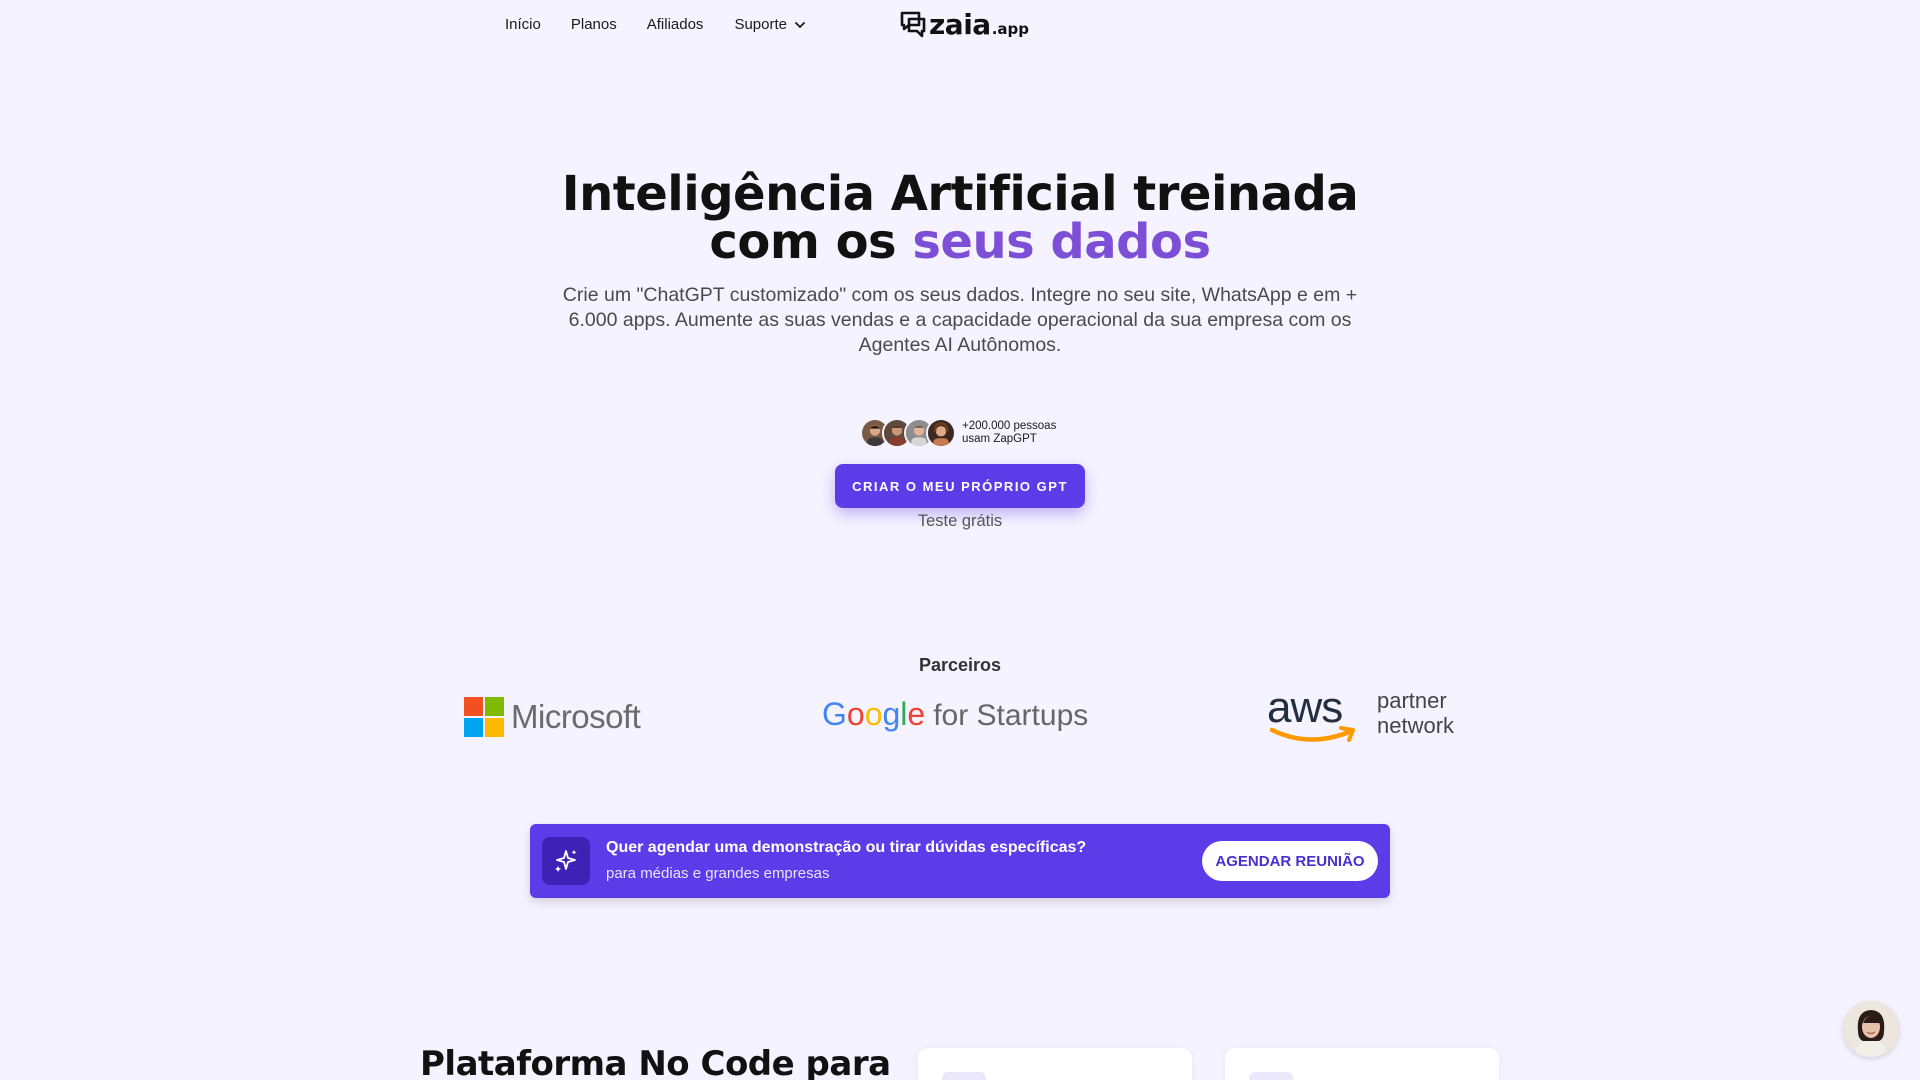 This screenshot has height=1080, width=1920. Describe the element at coordinates (523, 24) in the screenshot. I see `nav-link-inicio: Início` at that location.